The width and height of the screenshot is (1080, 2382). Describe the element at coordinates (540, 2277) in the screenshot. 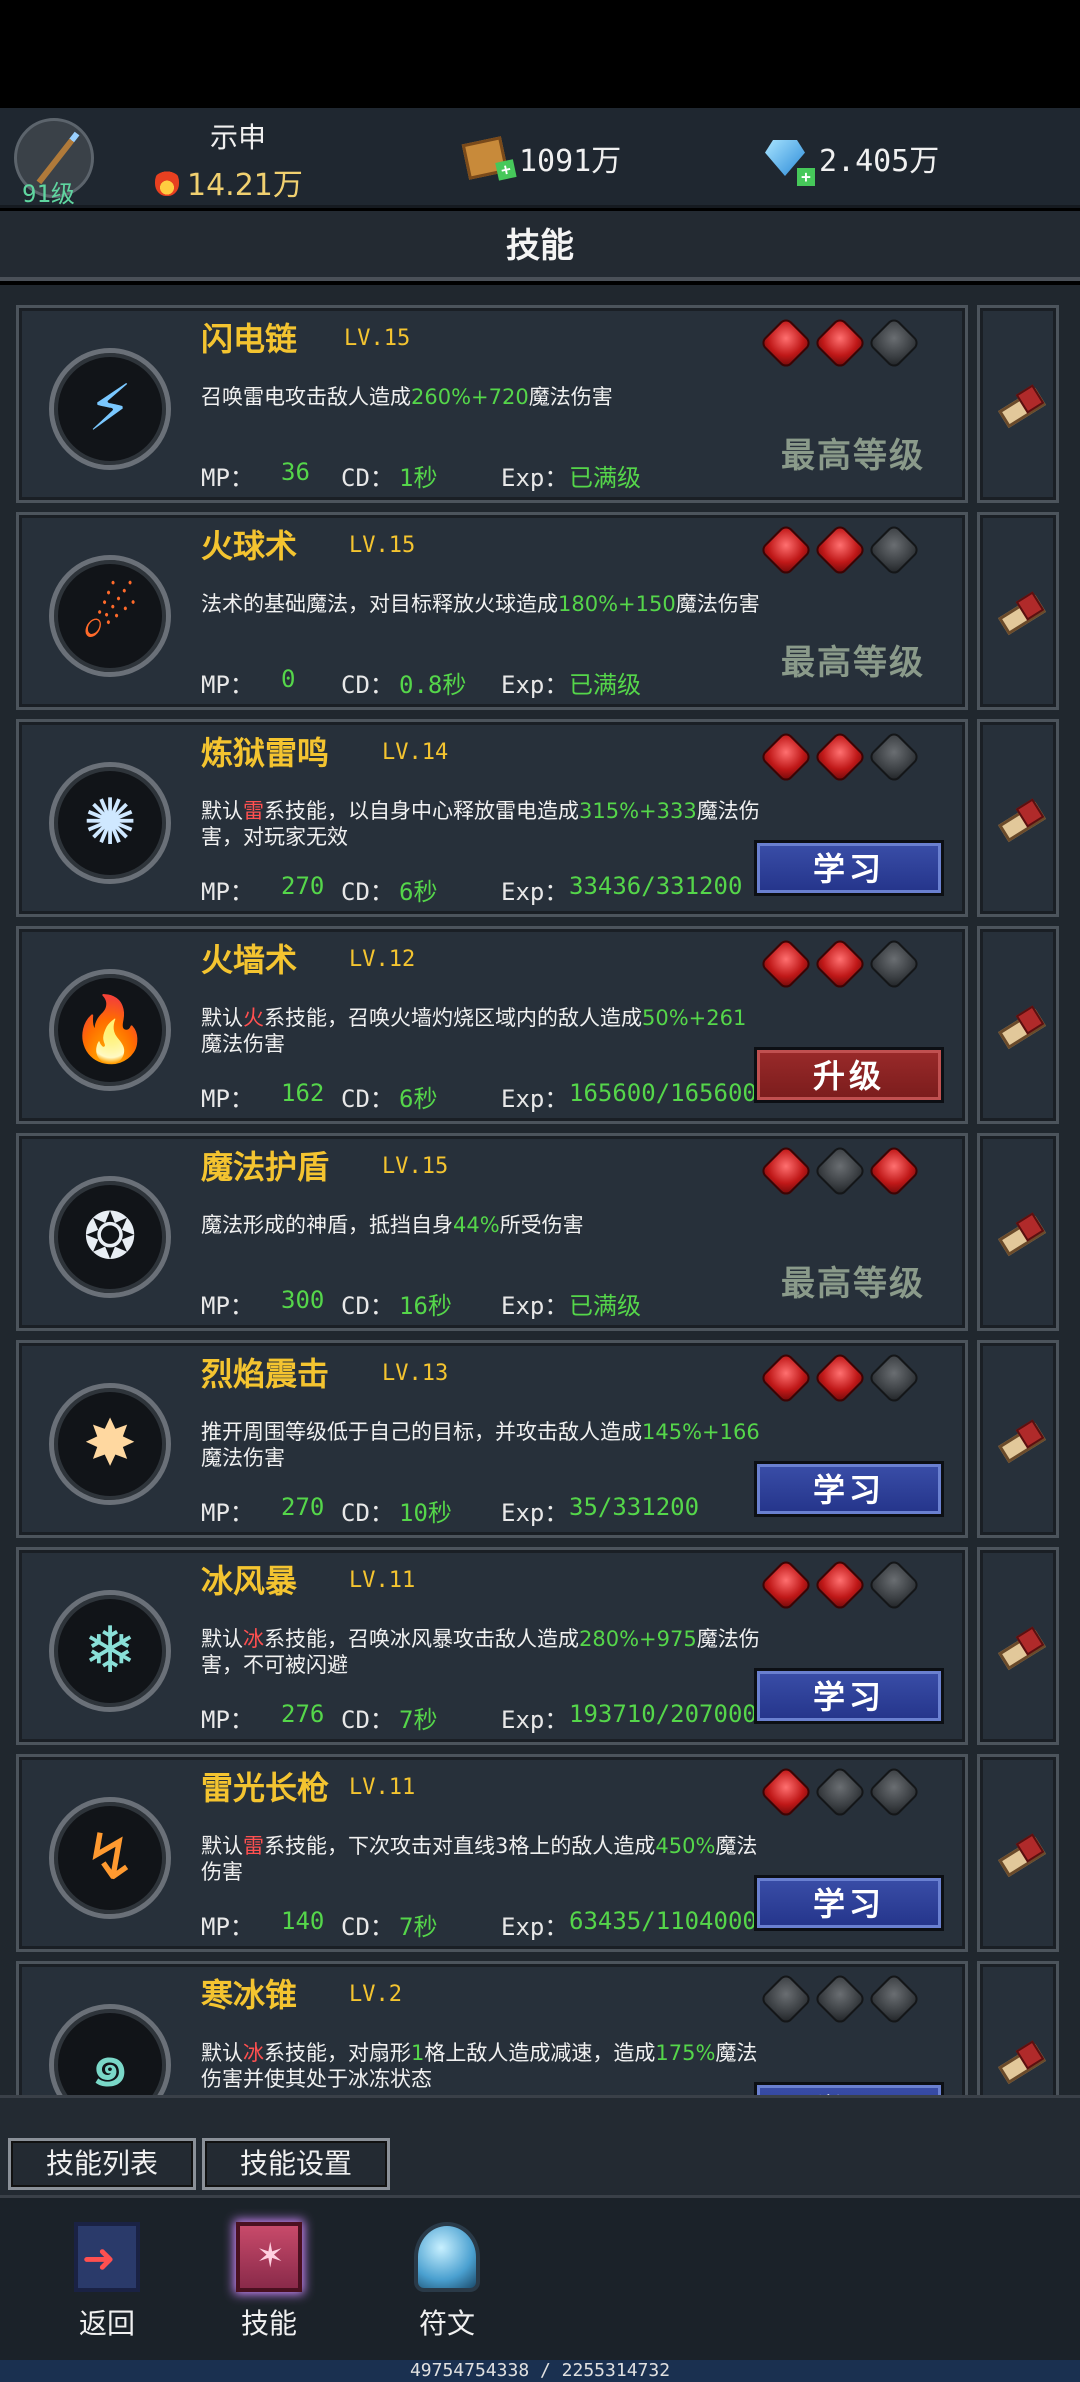

I see `bottom-nav: 返回 技能 符文` at that location.